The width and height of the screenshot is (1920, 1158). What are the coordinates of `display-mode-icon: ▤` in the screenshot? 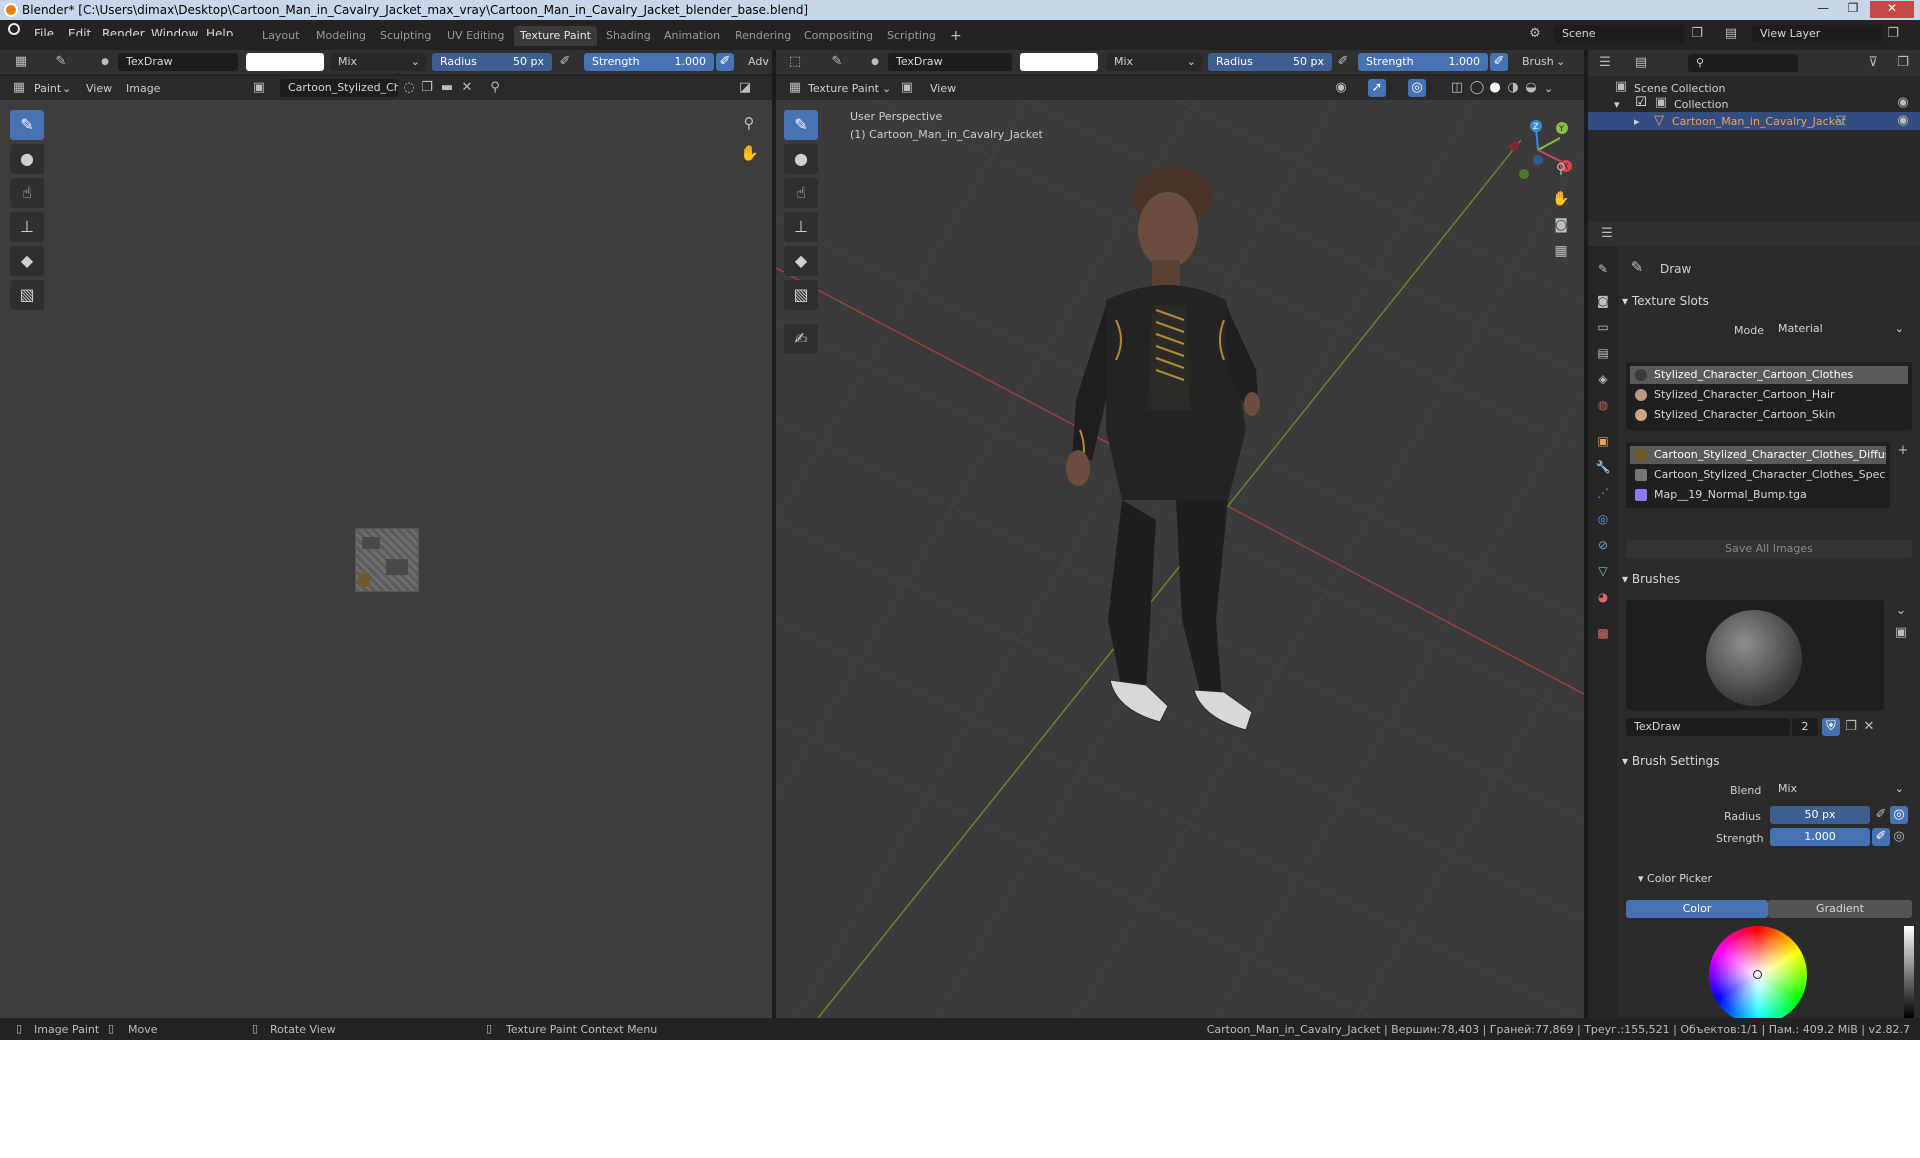 It's located at (1641, 63).